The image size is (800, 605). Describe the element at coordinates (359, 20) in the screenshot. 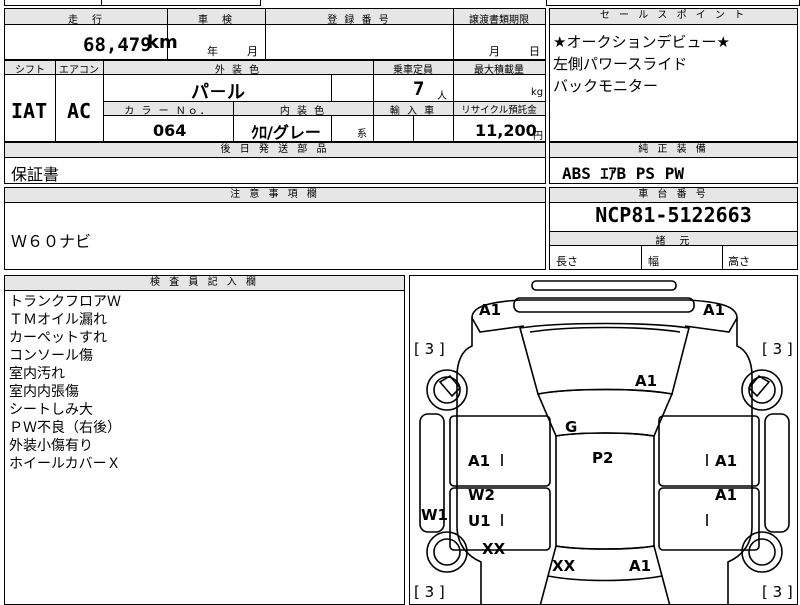

I see `registration-label: 登 録 番 号` at that location.